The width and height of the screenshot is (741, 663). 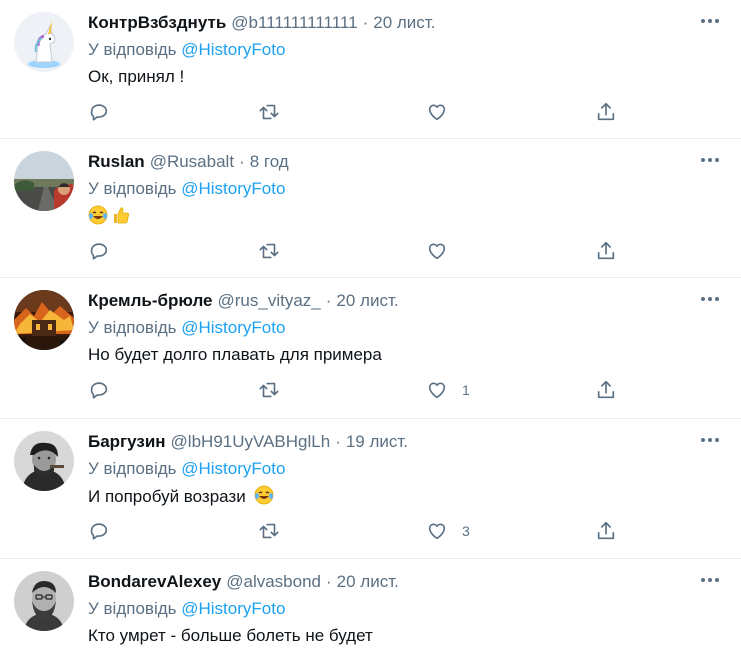 What do you see at coordinates (121, 215) in the screenshot?
I see `thumbs-up-emoji-icon` at bounding box center [121, 215].